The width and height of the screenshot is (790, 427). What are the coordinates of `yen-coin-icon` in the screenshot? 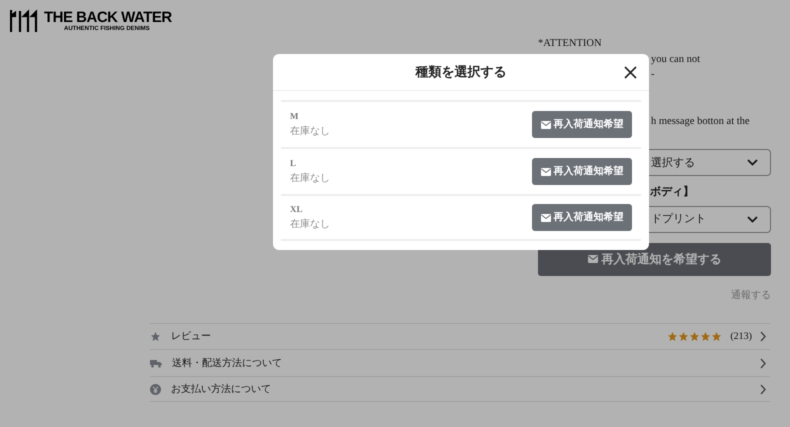 It's located at (155, 389).